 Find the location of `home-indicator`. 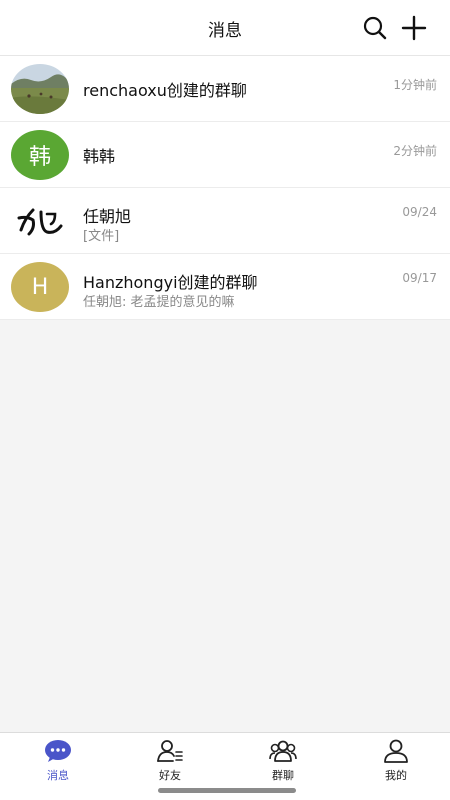

home-indicator is located at coordinates (227, 790).